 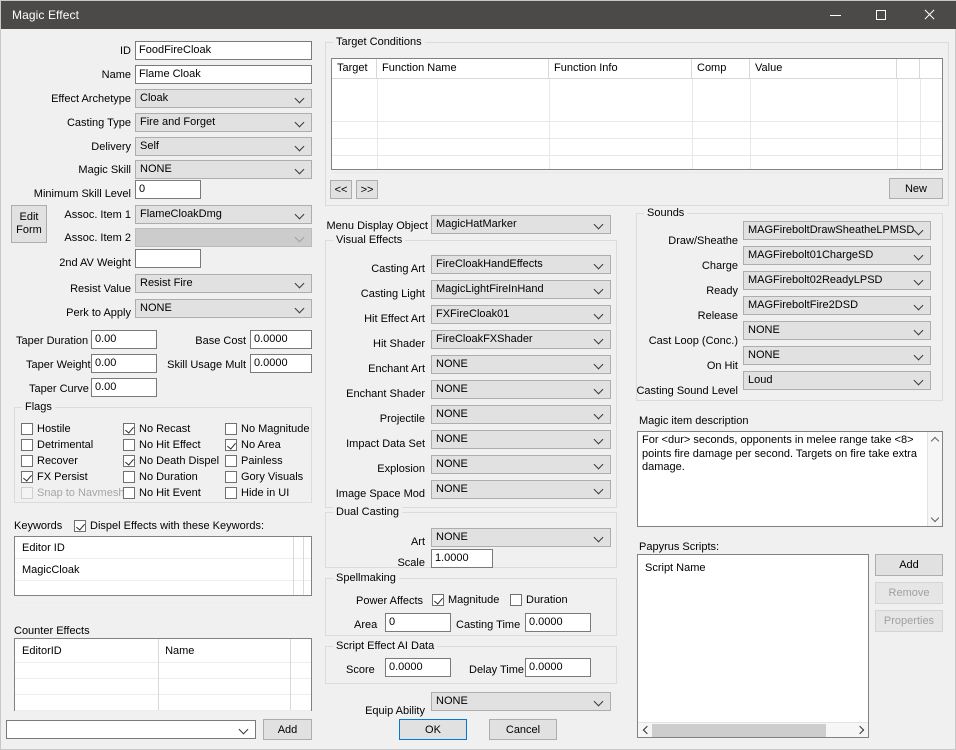 What do you see at coordinates (46, 429) in the screenshot?
I see `checkbox-hostile: Hostile` at bounding box center [46, 429].